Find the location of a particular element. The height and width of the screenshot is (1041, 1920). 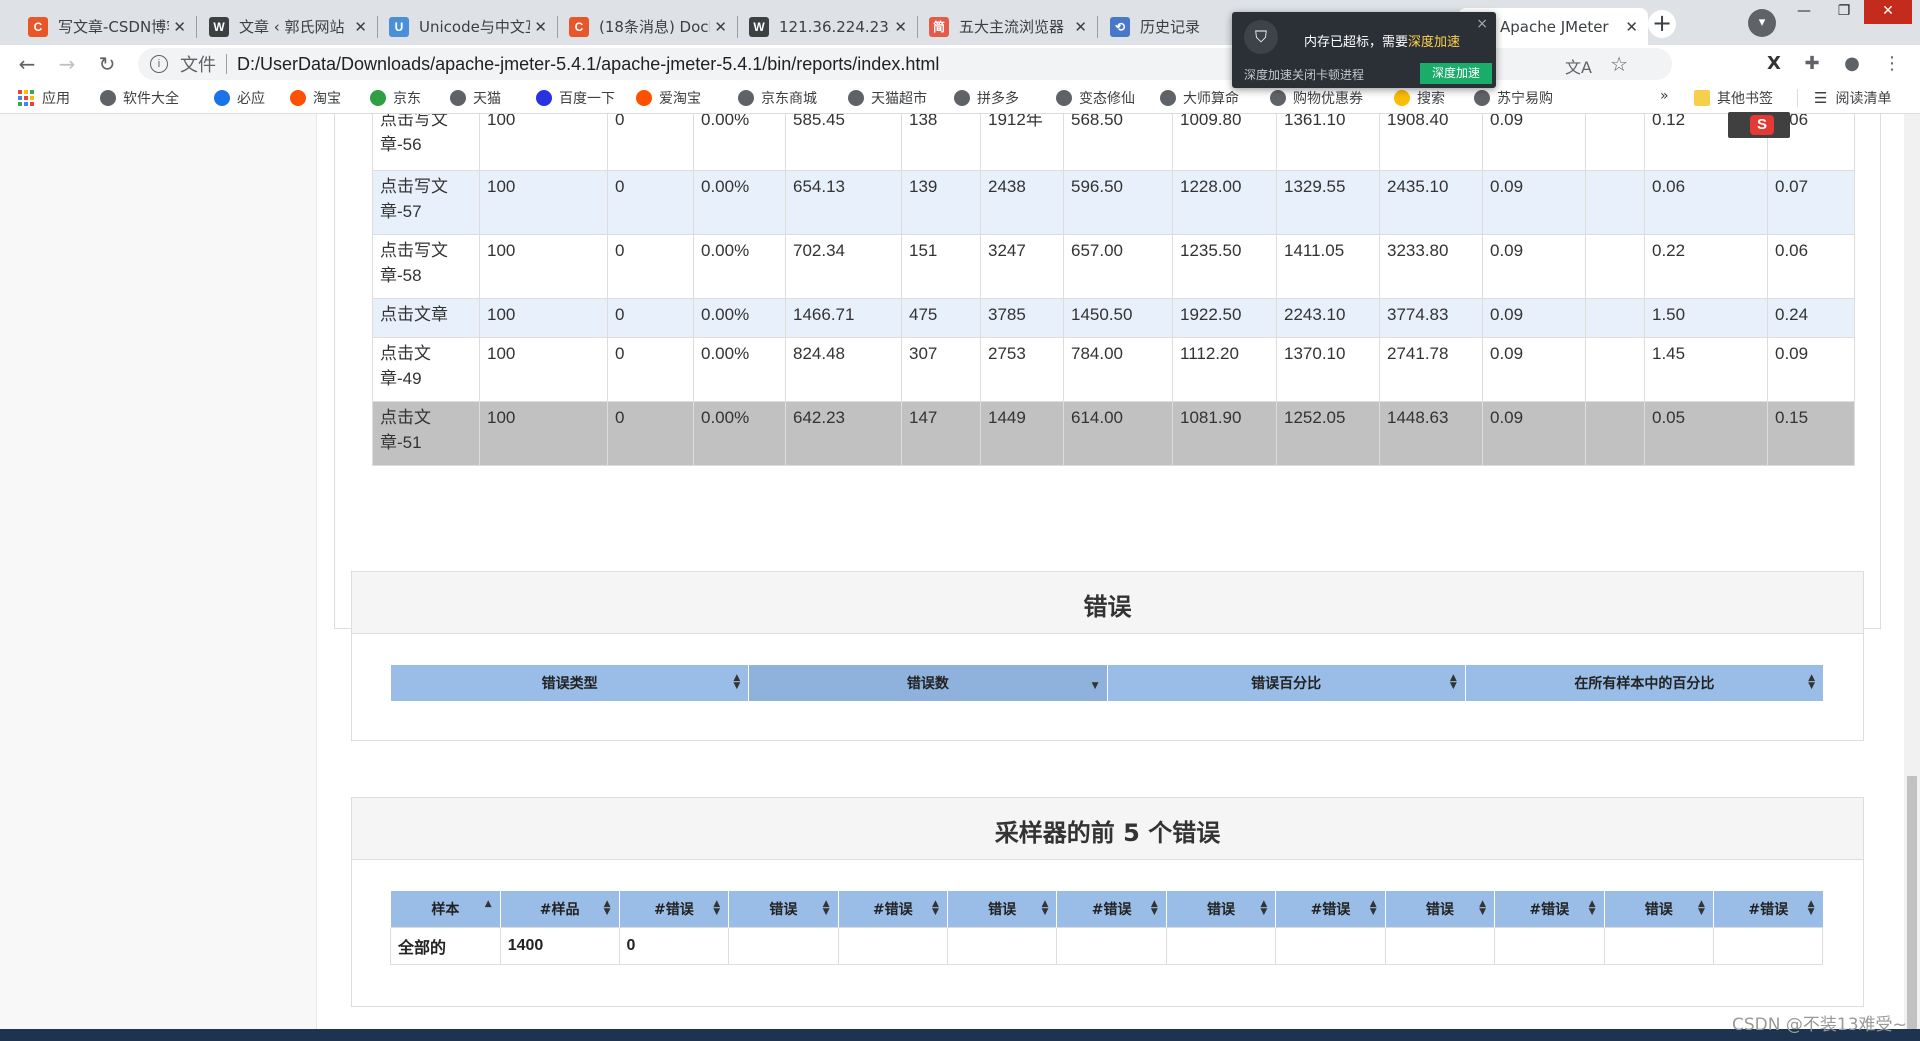

errors-title: 错误 is located at coordinates (1107, 603).